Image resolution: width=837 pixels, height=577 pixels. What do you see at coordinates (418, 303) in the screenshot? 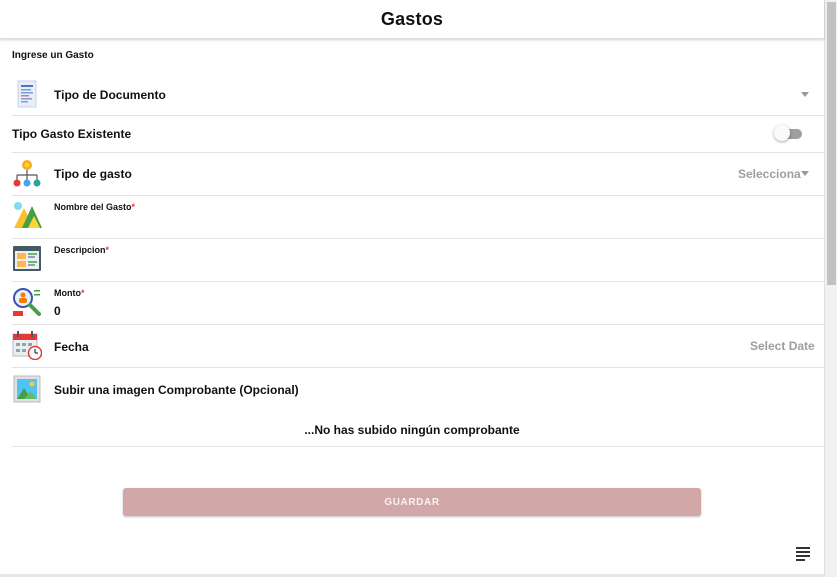
I see `monto-field: Monto* 0` at bounding box center [418, 303].